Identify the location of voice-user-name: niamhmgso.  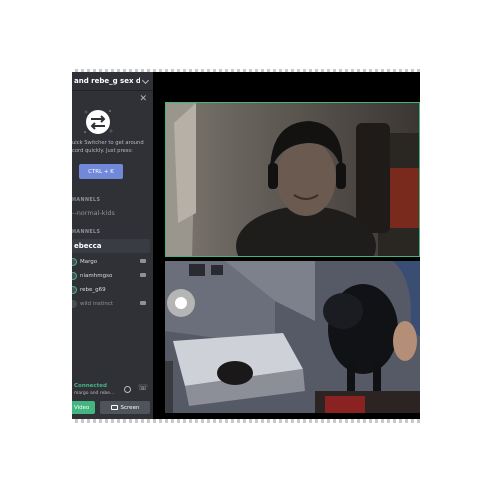
(96, 275).